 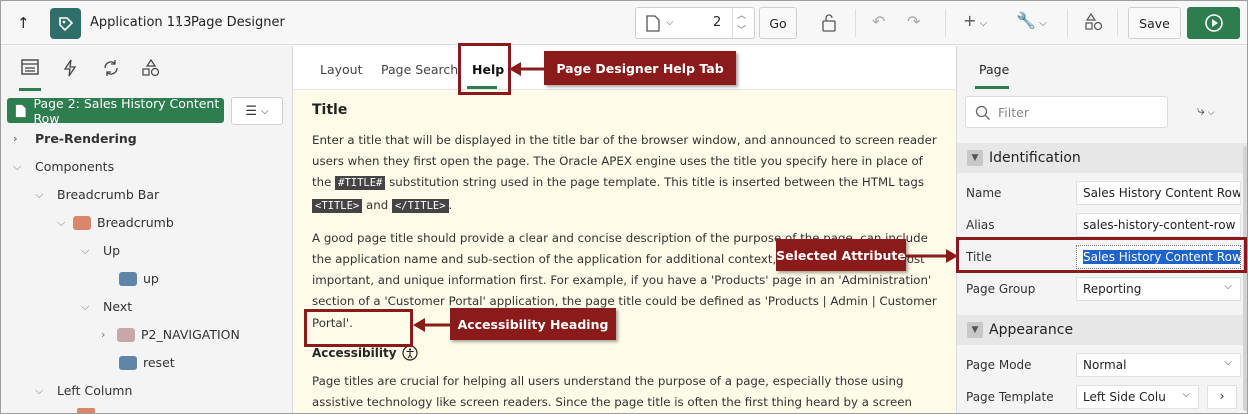 What do you see at coordinates (695, 23) in the screenshot?
I see `page-selector: ⌵ 2 ︿ ﹀` at bounding box center [695, 23].